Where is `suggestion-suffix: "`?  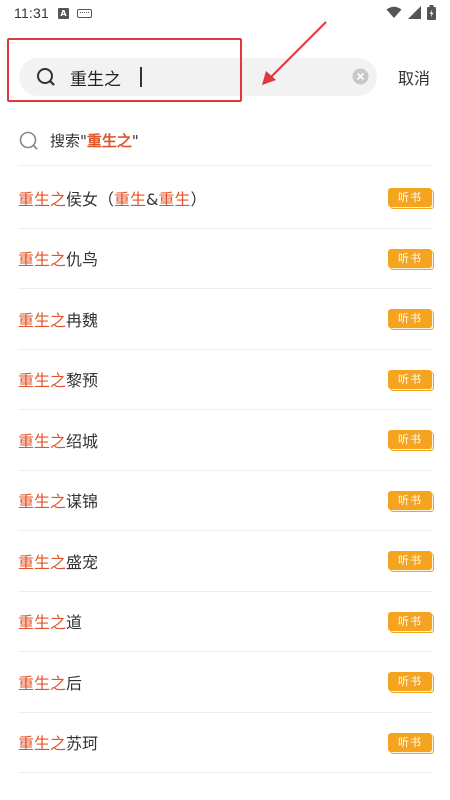 suggestion-suffix: " is located at coordinates (135, 140).